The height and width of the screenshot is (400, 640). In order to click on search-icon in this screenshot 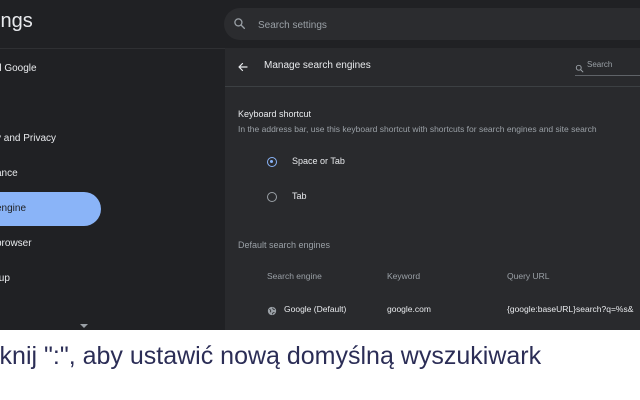, I will do `click(239, 26)`.